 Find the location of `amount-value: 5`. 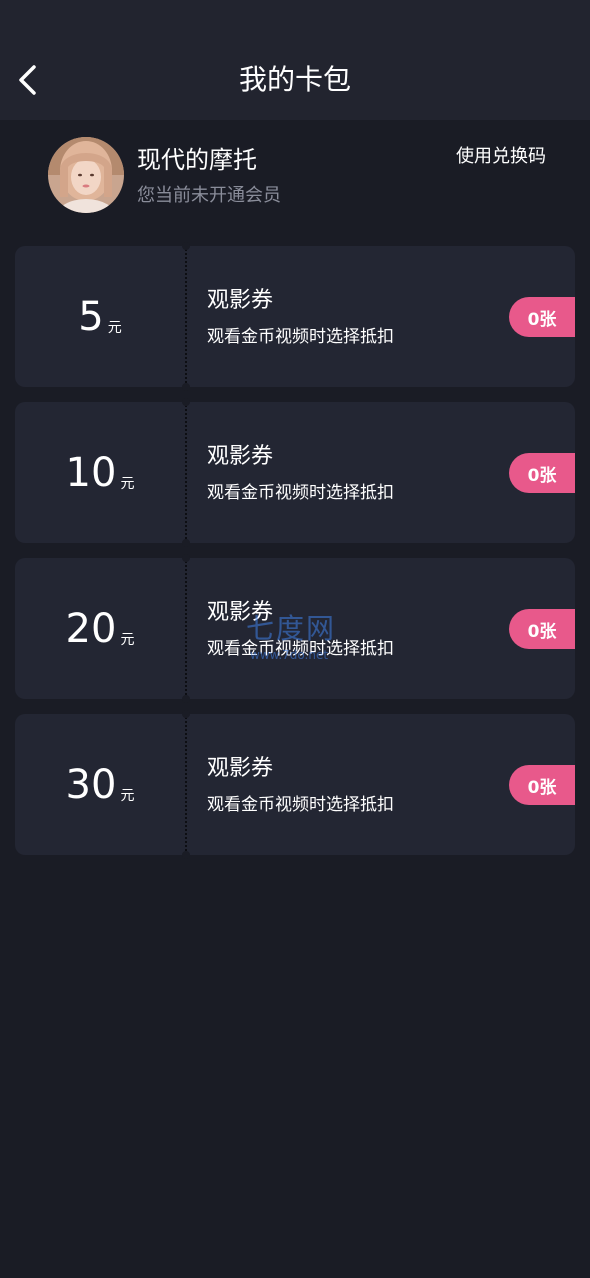

amount-value: 5 is located at coordinates (91, 316).